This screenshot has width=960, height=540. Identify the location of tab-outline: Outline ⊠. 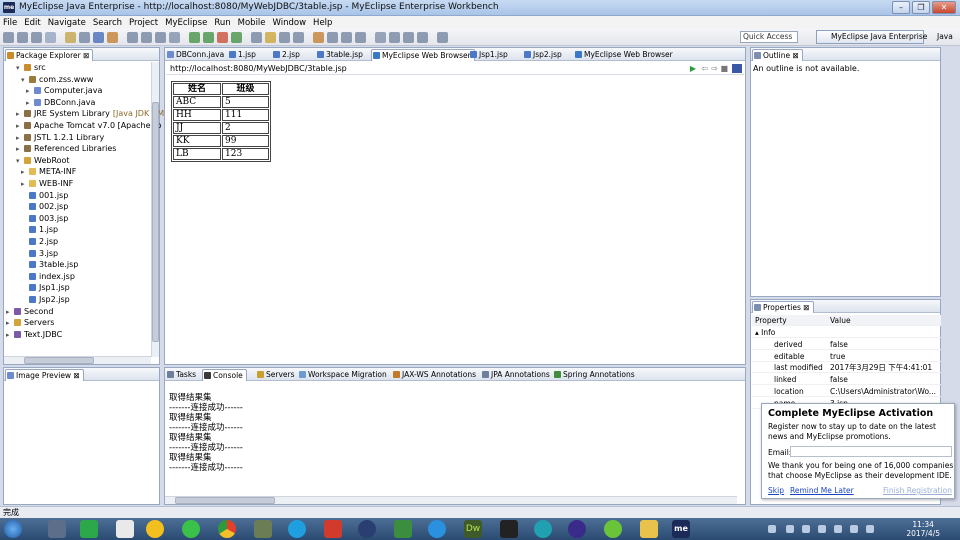
(777, 55).